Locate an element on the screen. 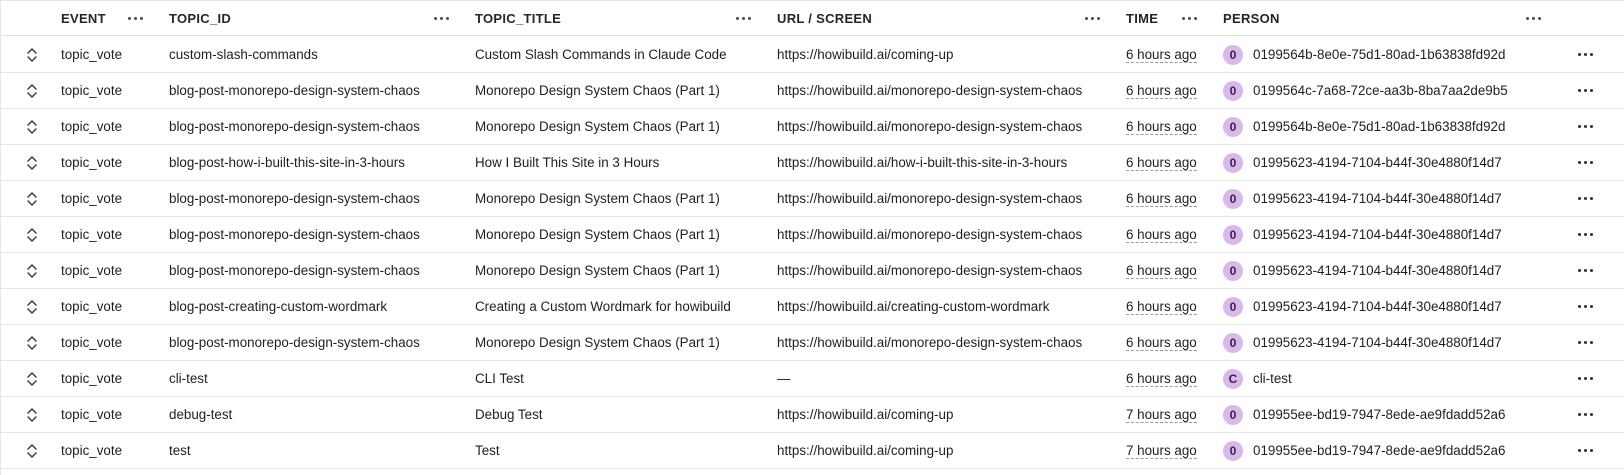  column-header-label: PERSON is located at coordinates (1251, 18).